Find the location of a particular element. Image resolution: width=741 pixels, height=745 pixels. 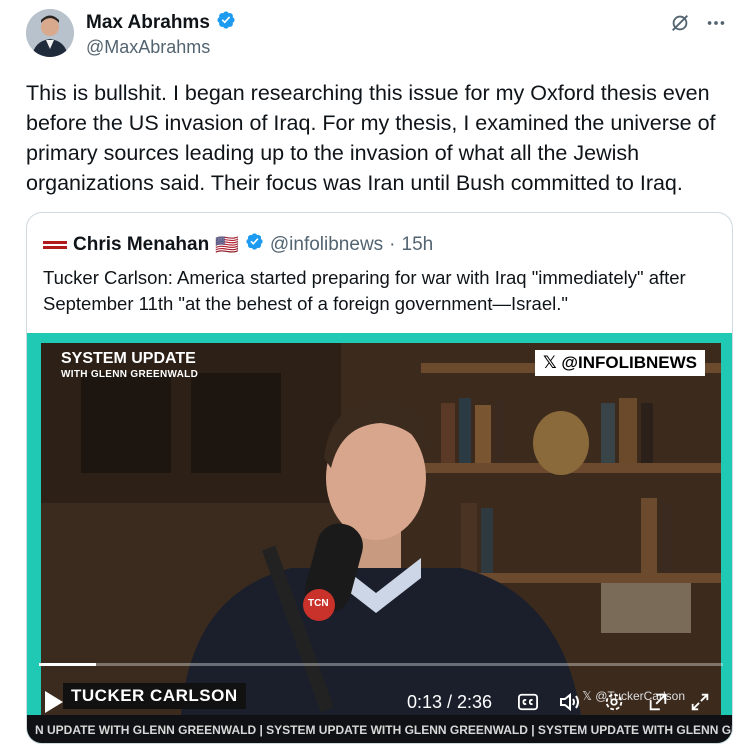

quoted-timestamp: 15h is located at coordinates (418, 245).